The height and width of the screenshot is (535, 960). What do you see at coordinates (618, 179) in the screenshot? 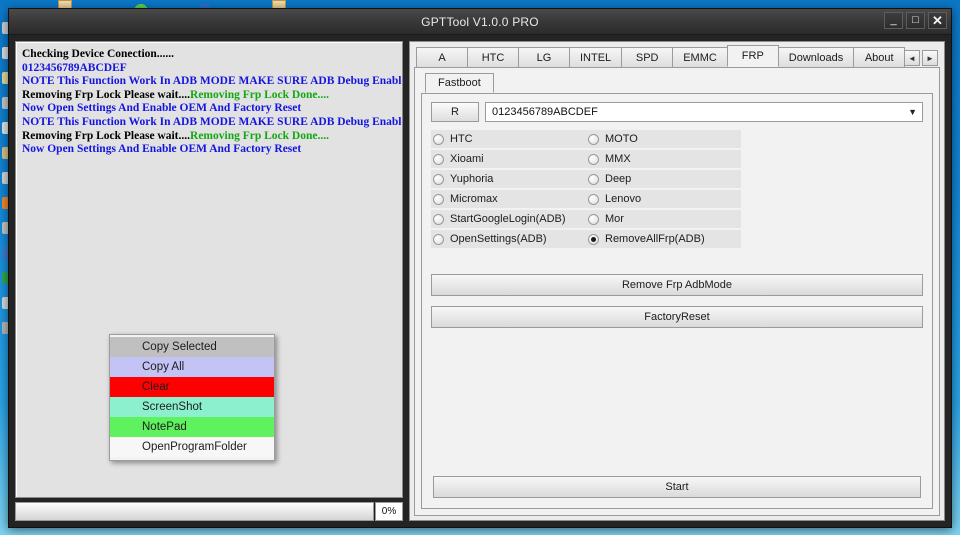
I see `radio-label: Deep` at bounding box center [618, 179].